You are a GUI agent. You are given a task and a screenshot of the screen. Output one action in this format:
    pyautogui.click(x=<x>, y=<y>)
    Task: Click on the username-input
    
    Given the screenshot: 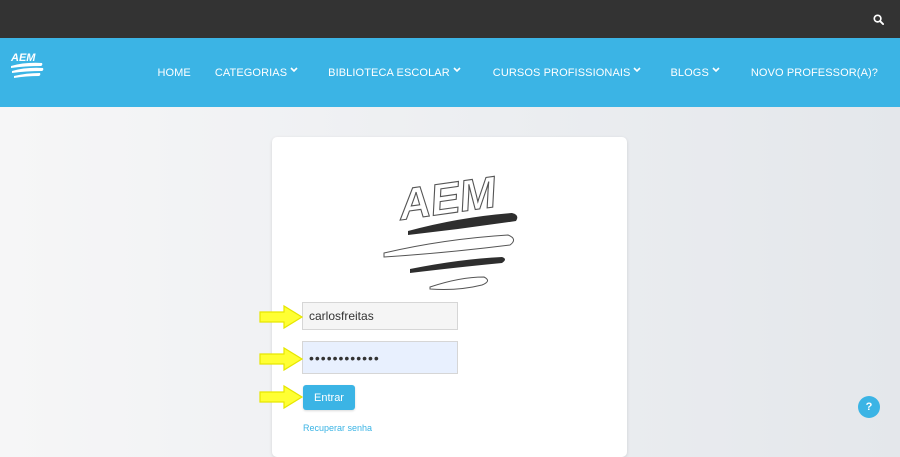 What is the action you would take?
    pyautogui.click(x=380, y=316)
    